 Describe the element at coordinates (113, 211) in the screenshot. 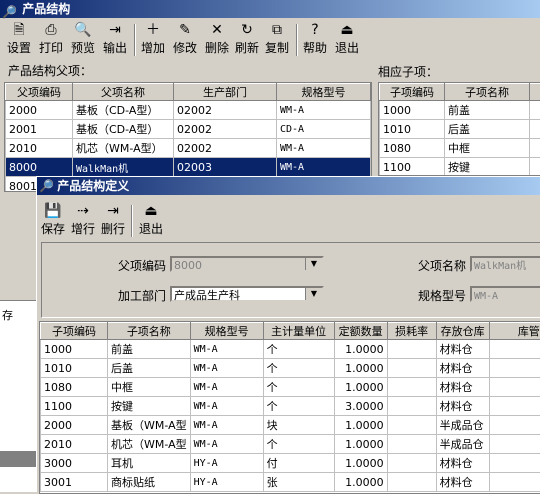

I see `delete-row-icon: ⇥` at that location.